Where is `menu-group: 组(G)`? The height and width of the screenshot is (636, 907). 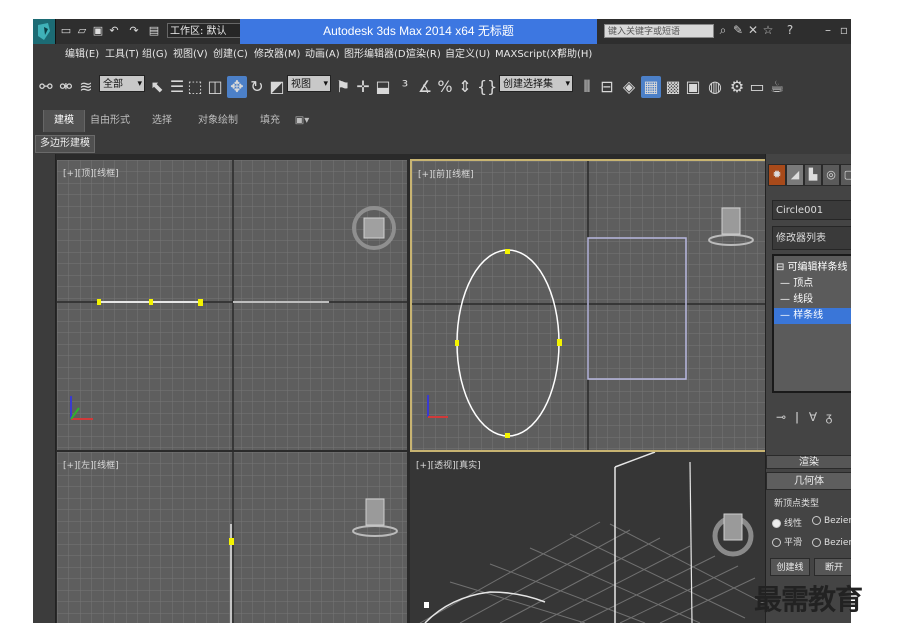
menu-group: 组(G) is located at coordinates (155, 55).